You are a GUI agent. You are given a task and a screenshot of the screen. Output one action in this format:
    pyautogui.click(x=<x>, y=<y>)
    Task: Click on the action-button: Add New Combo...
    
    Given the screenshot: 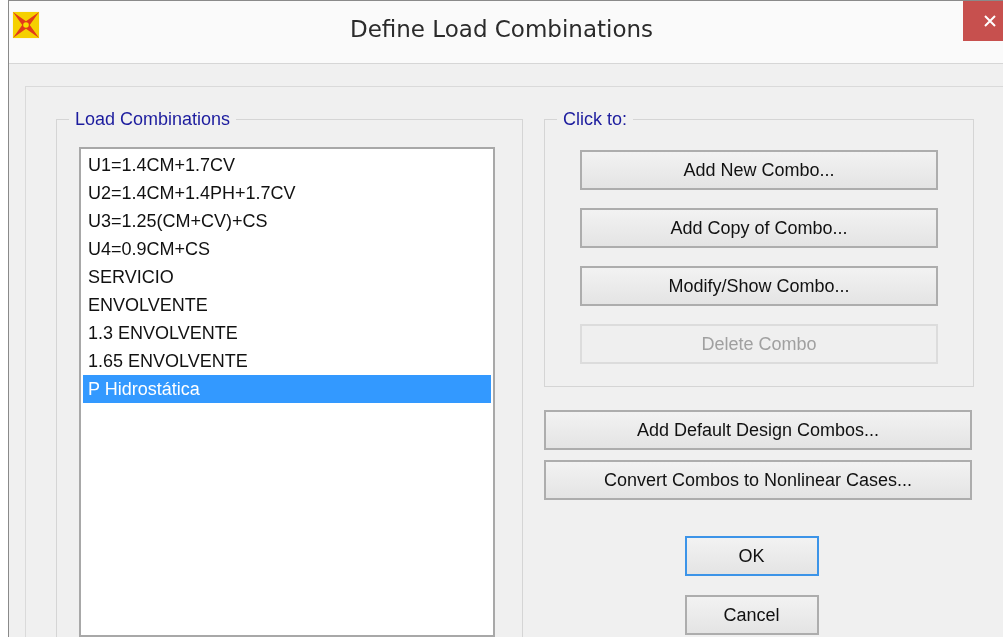 What is the action you would take?
    pyautogui.click(x=759, y=170)
    